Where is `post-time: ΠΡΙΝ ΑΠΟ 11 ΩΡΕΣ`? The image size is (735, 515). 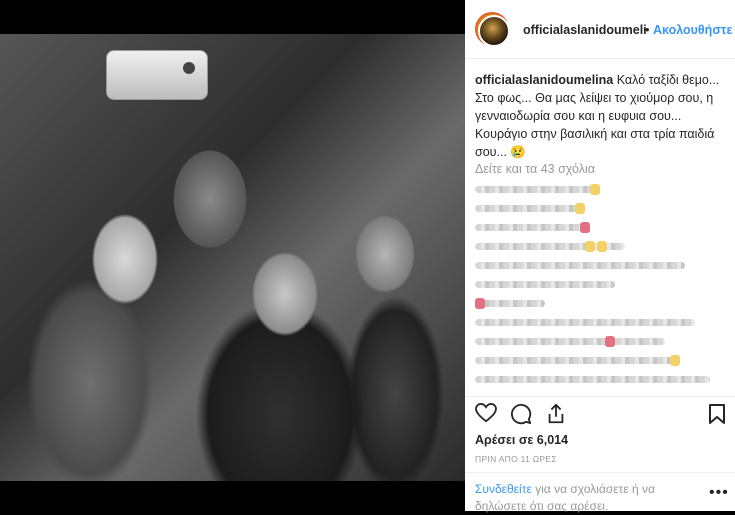 post-time: ΠΡΙΝ ΑΠΟ 11 ΩΡΕΣ is located at coordinates (516, 459).